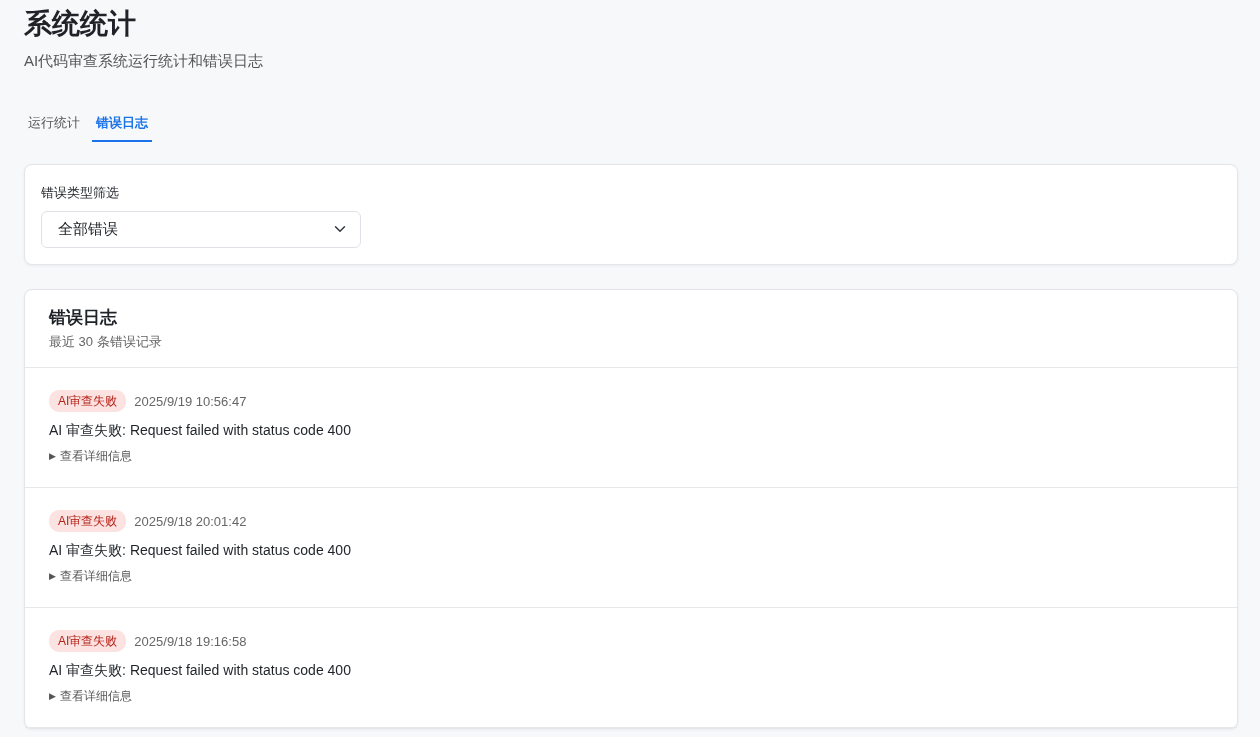 The width and height of the screenshot is (1260, 737). Describe the element at coordinates (54, 125) in the screenshot. I see `tab: 运行统计` at that location.